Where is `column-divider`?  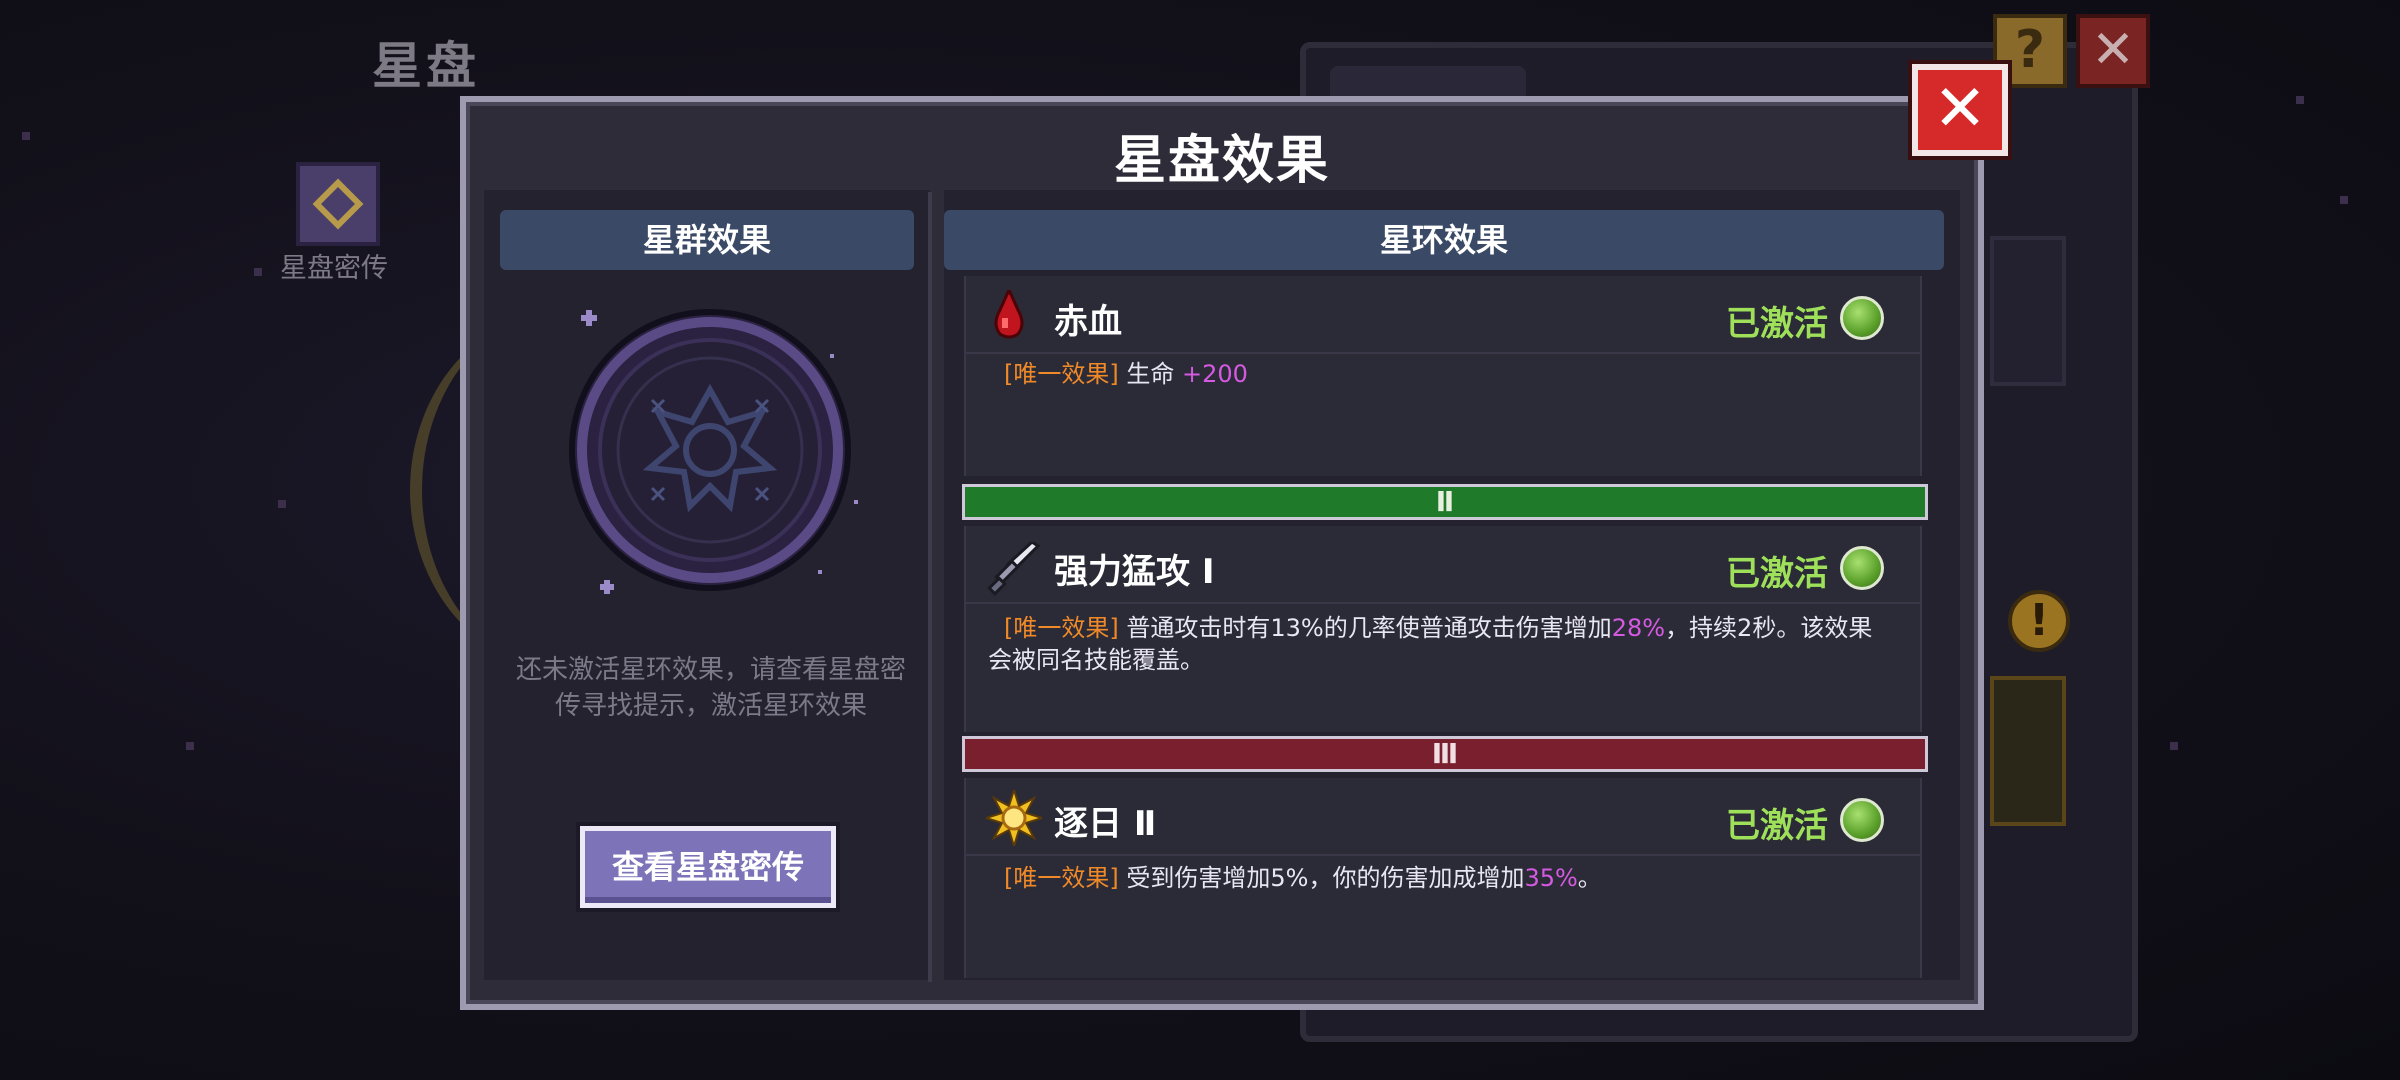
column-divider is located at coordinates (930, 587).